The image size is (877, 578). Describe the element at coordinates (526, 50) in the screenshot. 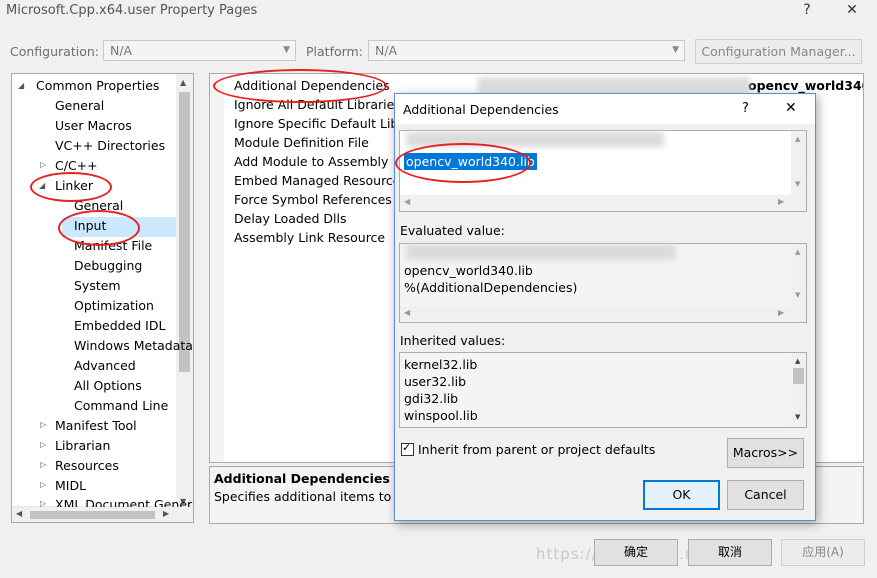

I see `platform-combobox: N/A ▼` at that location.